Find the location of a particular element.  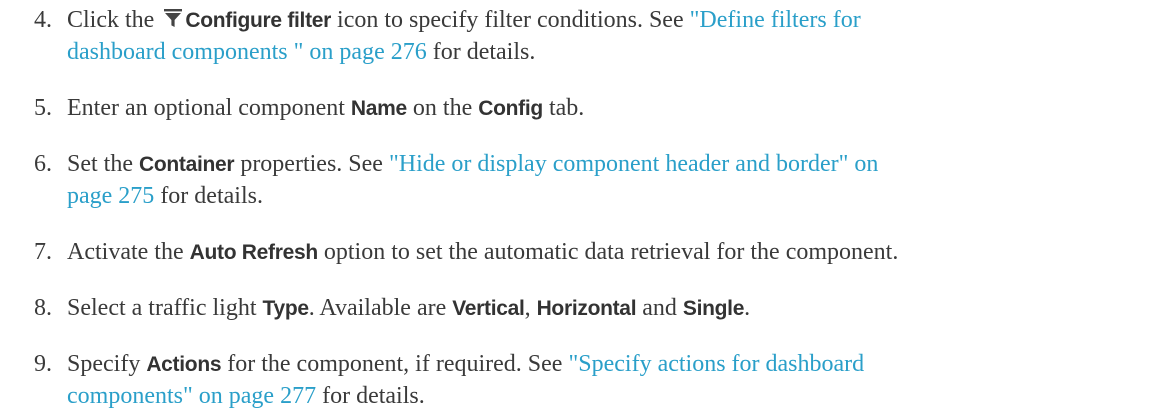

horizontal-option-label: Horizontal is located at coordinates (586, 308).